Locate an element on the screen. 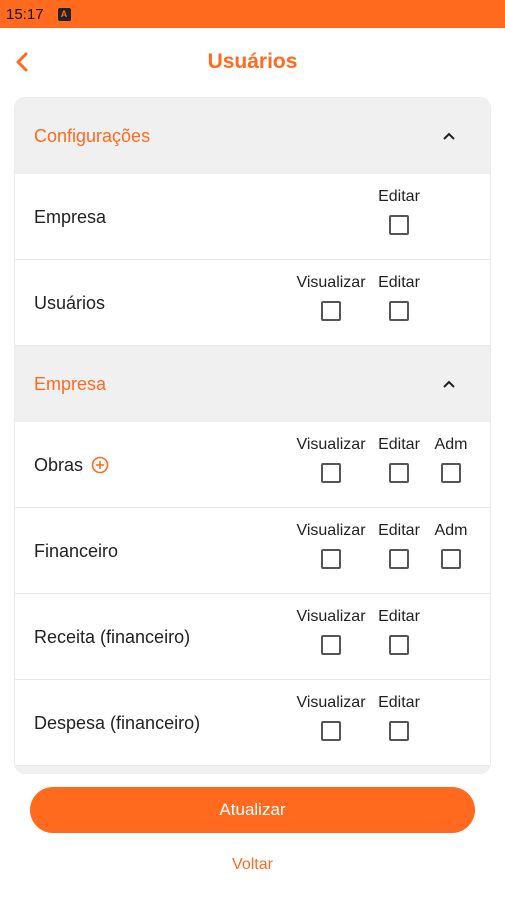 This screenshot has width=505, height=897. permission-label: Usuários is located at coordinates (70, 302).